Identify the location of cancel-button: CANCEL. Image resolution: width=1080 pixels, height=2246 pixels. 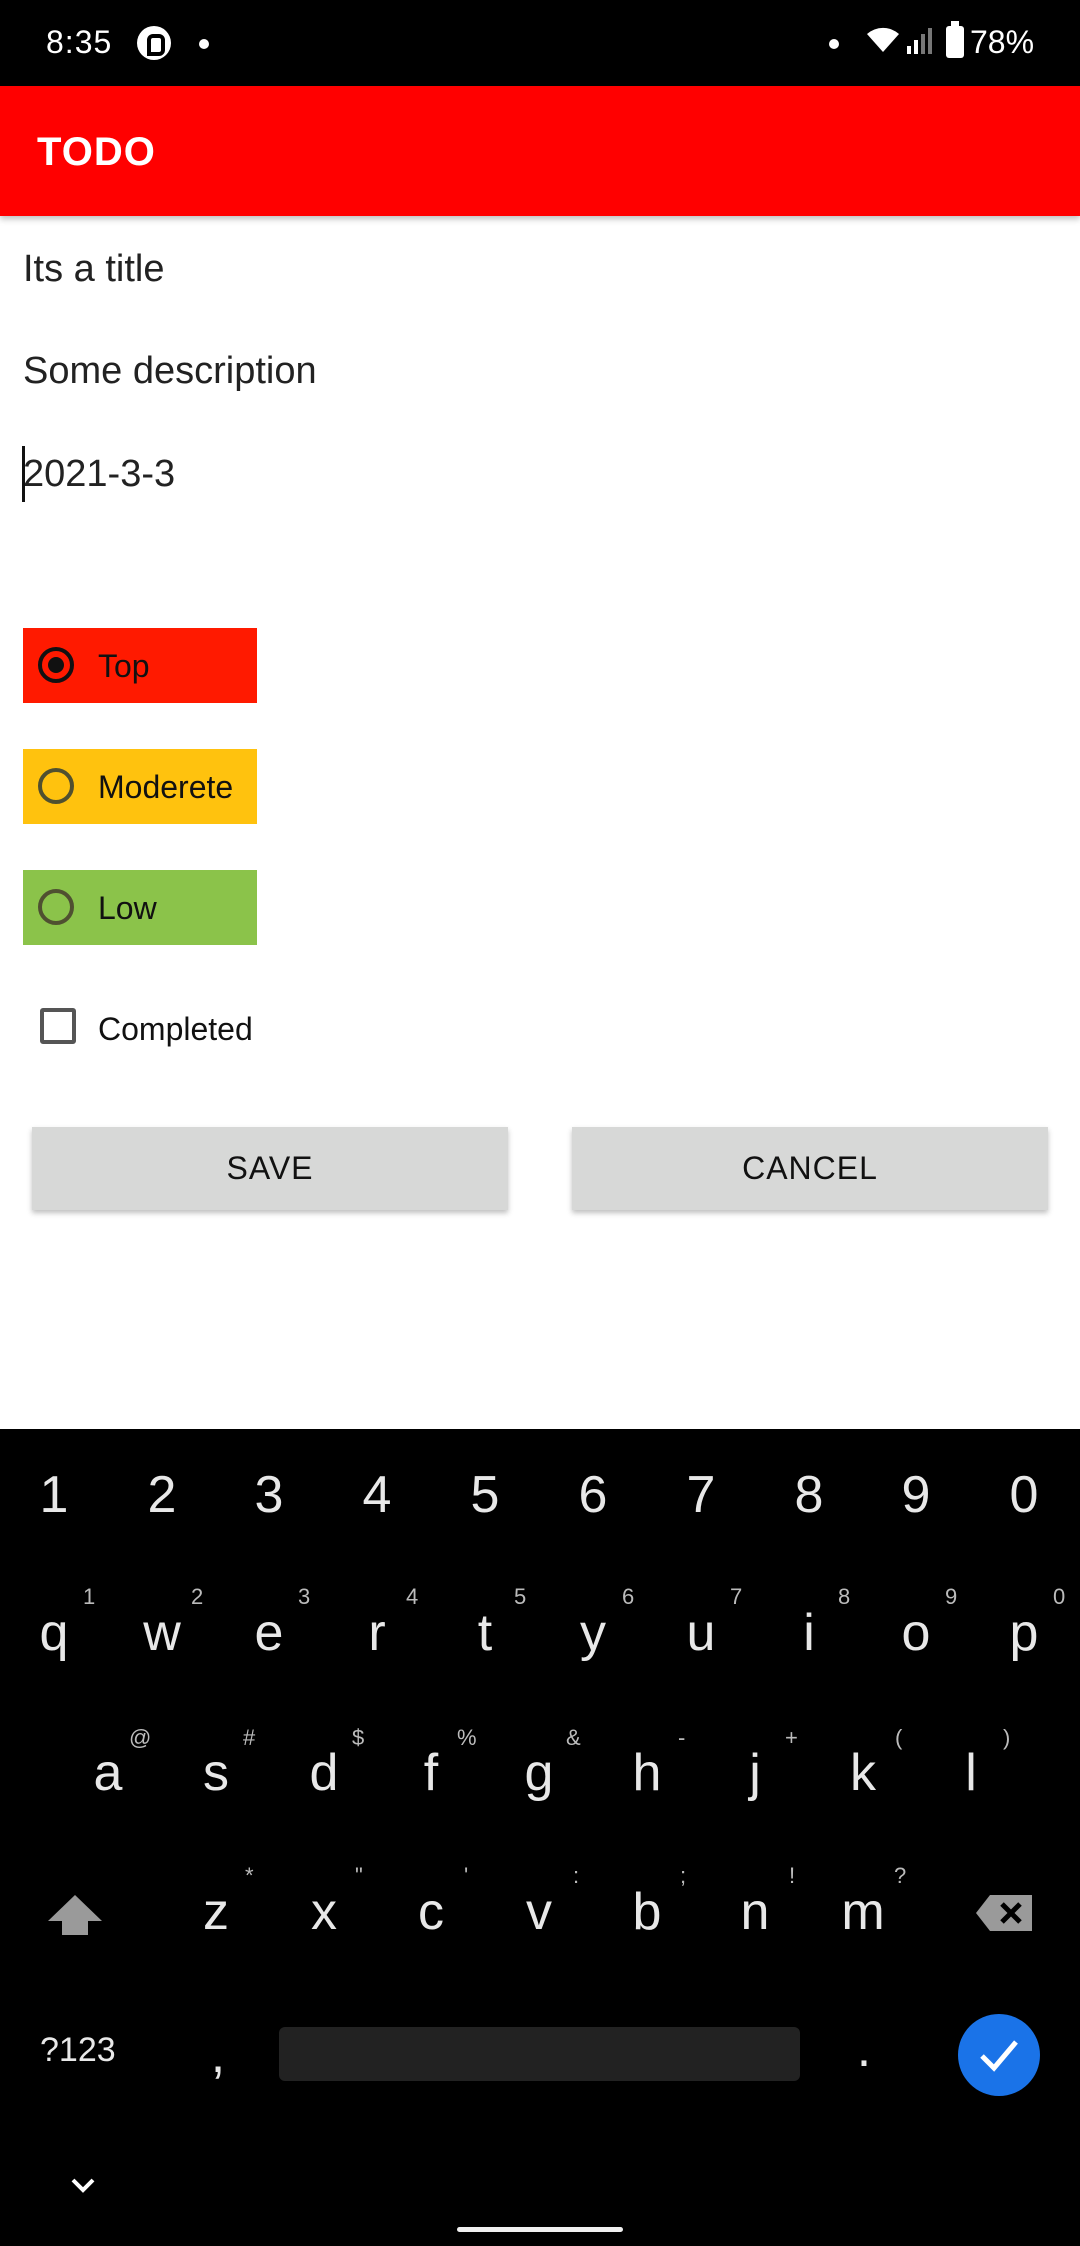
(810, 1168).